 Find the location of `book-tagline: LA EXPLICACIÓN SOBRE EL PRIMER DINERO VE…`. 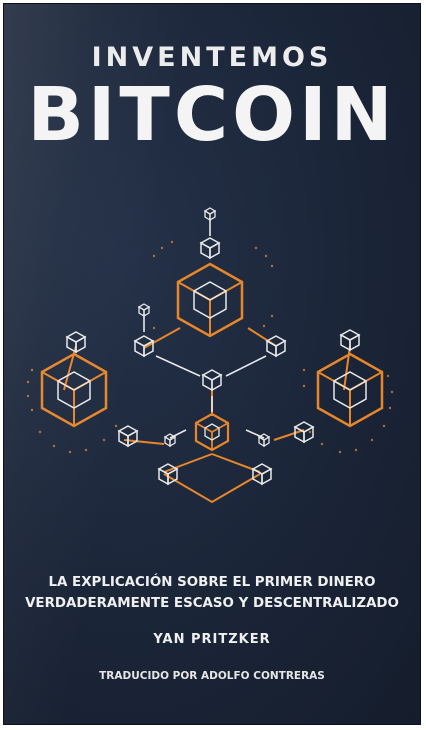

book-tagline: LA EXPLICACIÓN SOBRE EL PRIMER DINERO VE… is located at coordinates (212, 593).